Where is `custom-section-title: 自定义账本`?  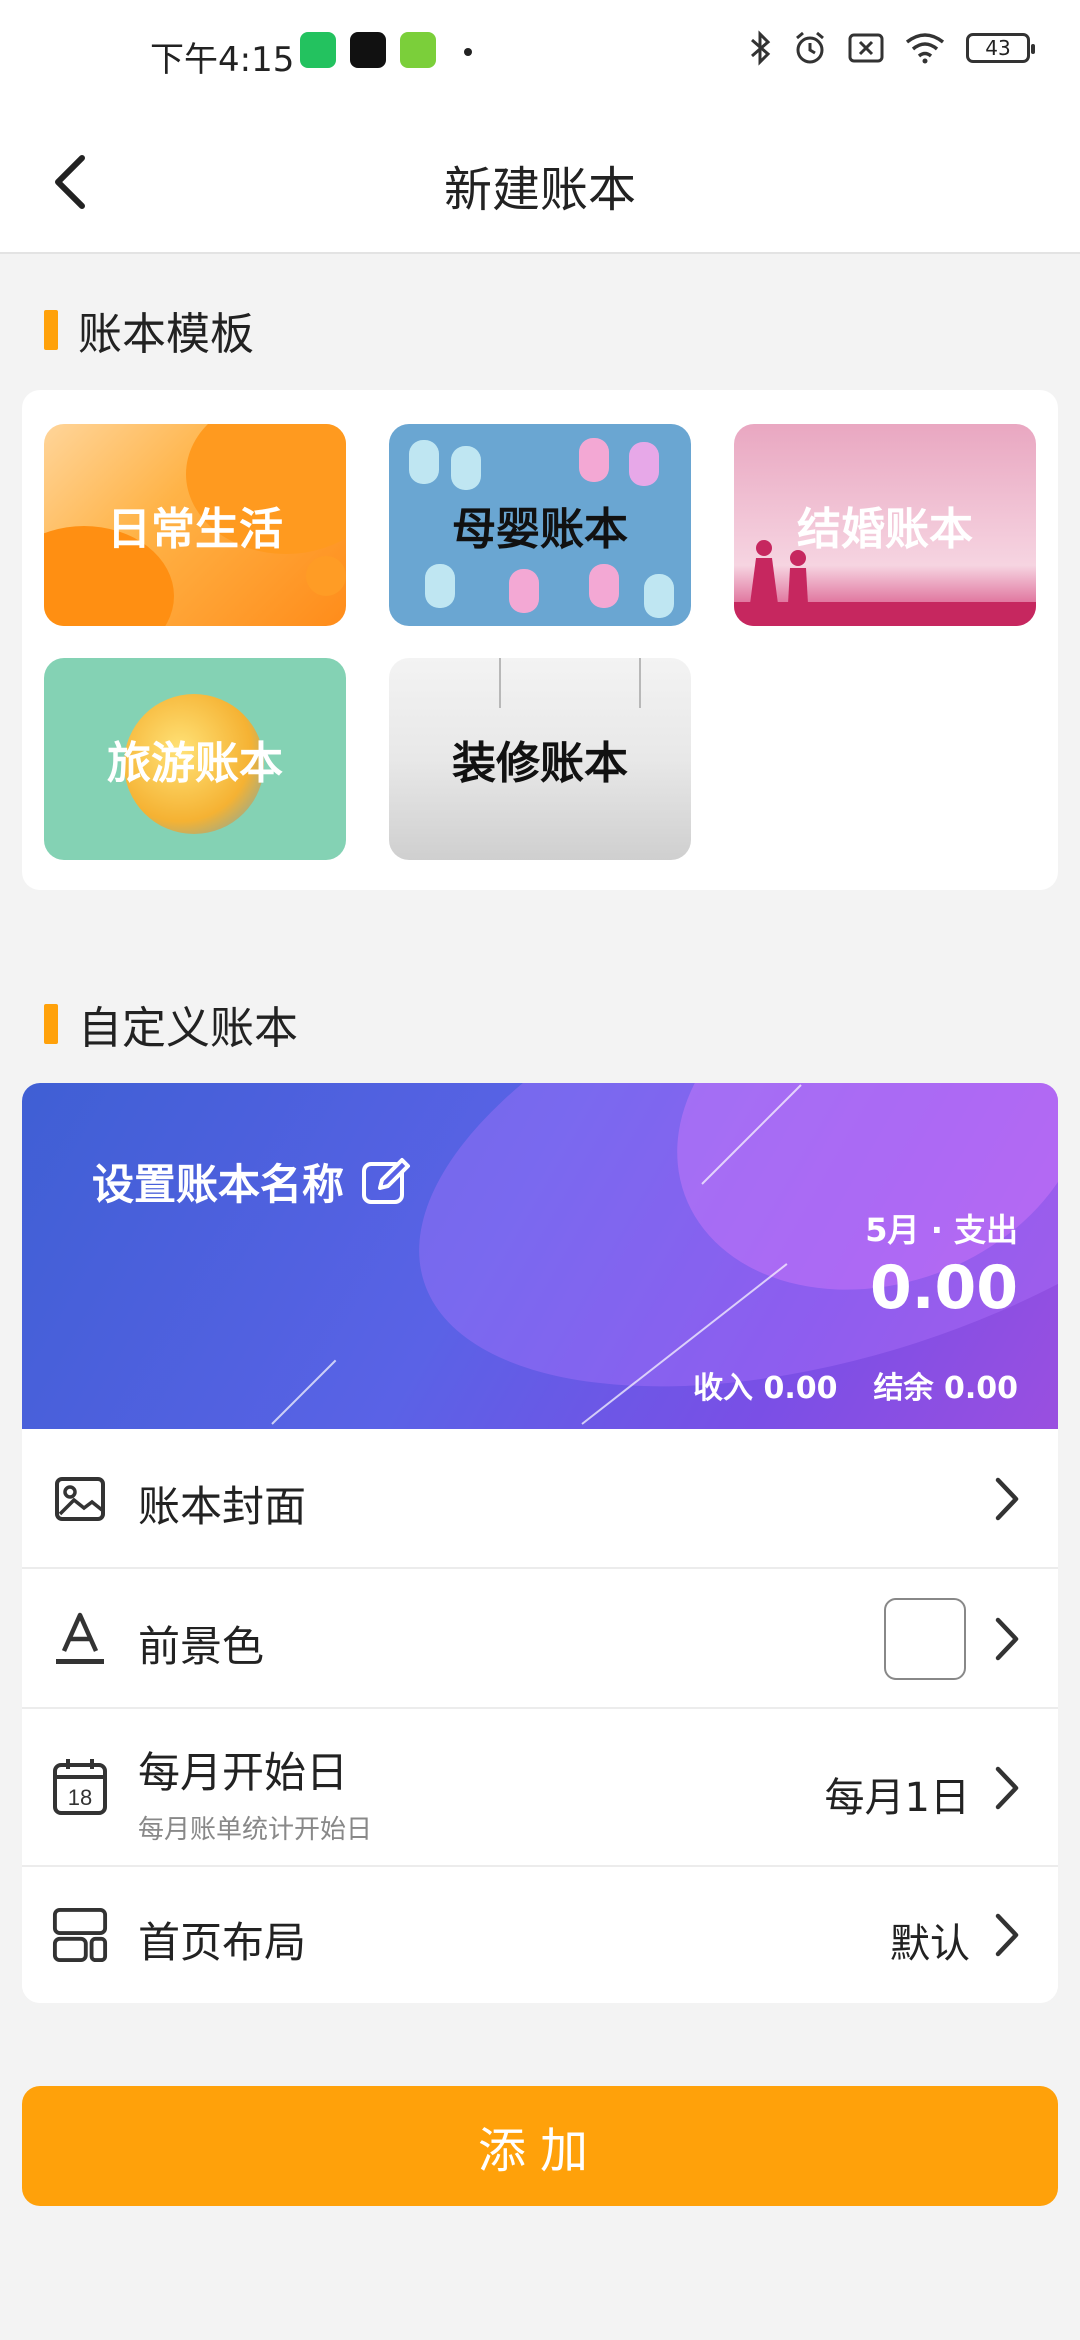
custom-section-title: 自定义账本 is located at coordinates (171, 1024).